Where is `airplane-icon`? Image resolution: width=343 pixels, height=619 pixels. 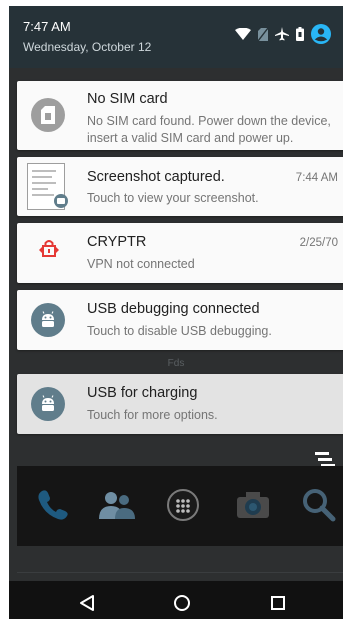
airplane-icon is located at coordinates (282, 34).